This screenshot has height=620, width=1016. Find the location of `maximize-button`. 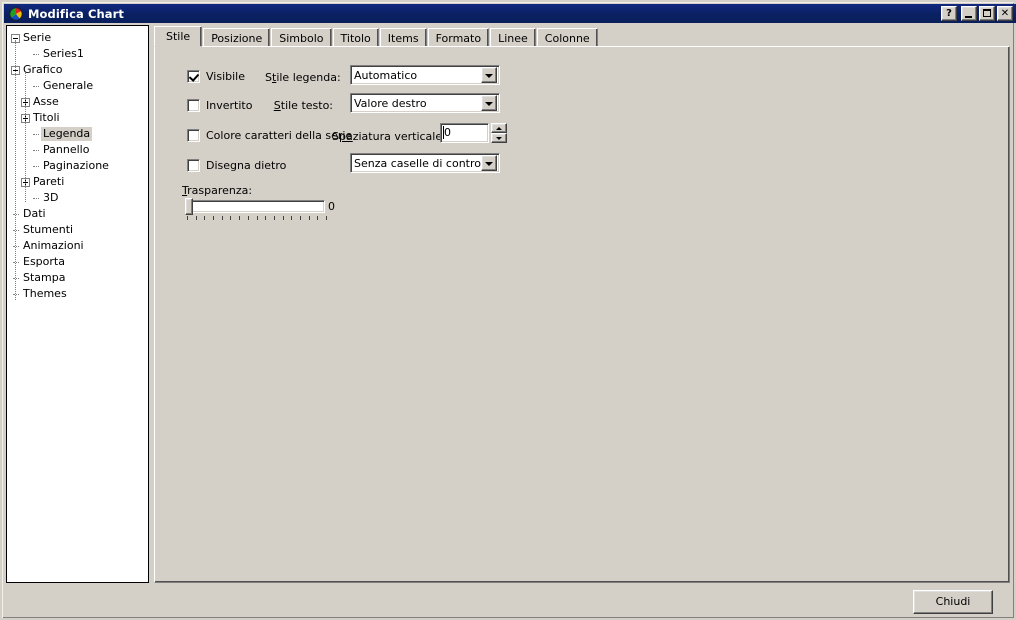

maximize-button is located at coordinates (987, 13).